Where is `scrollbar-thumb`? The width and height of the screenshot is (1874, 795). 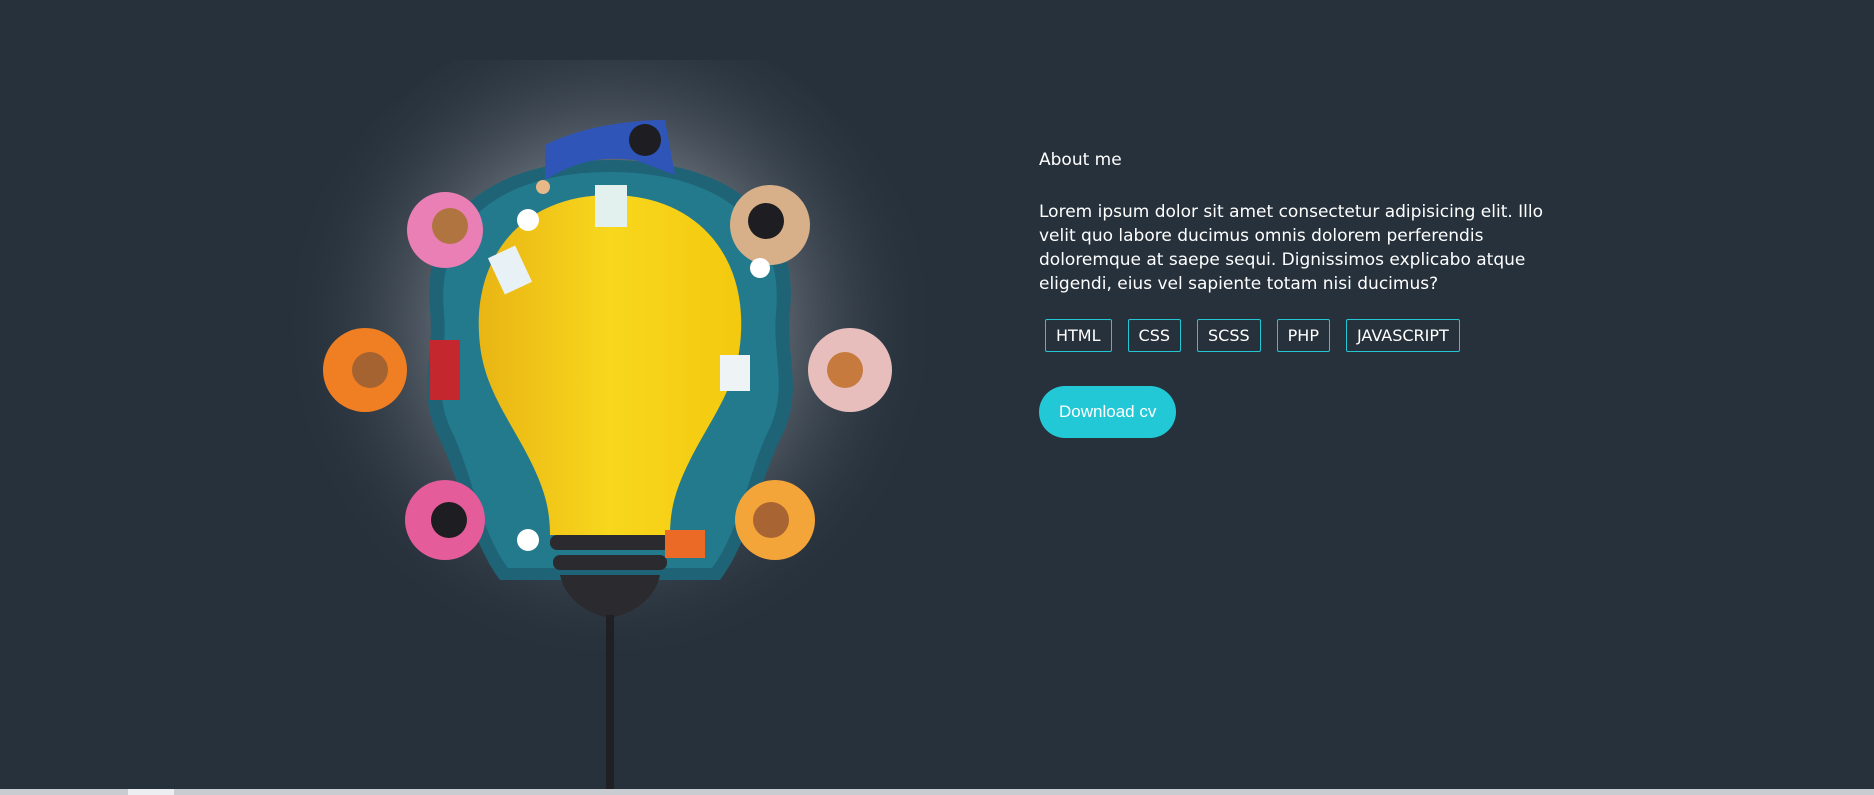
scrollbar-thumb is located at coordinates (151, 792).